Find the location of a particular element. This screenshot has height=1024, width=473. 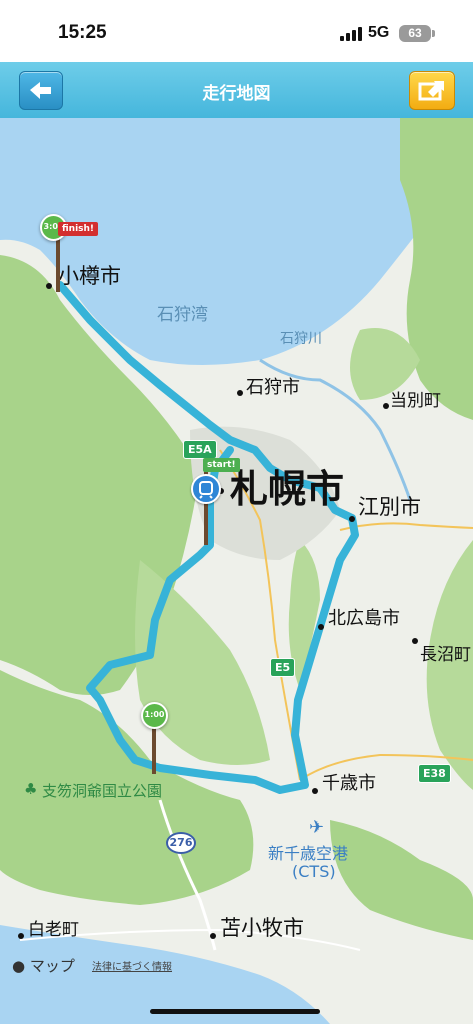

home-indicator is located at coordinates (235, 1011).